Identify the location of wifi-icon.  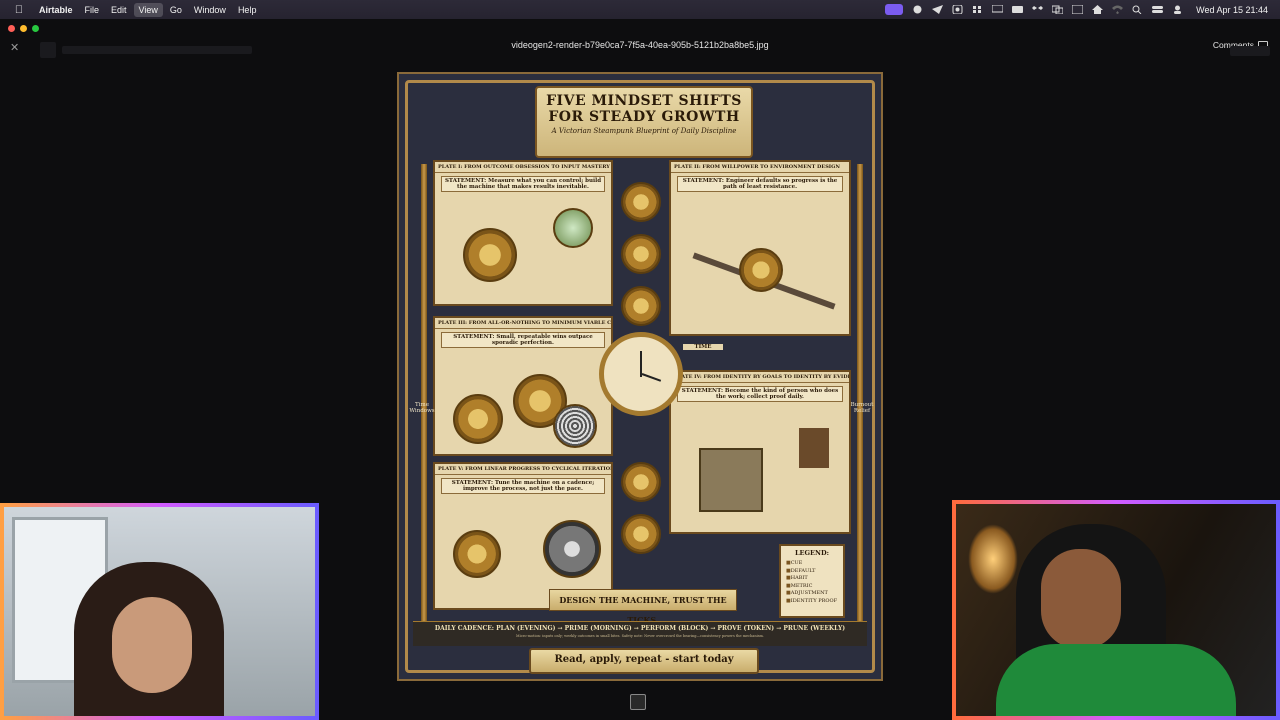
(1118, 9).